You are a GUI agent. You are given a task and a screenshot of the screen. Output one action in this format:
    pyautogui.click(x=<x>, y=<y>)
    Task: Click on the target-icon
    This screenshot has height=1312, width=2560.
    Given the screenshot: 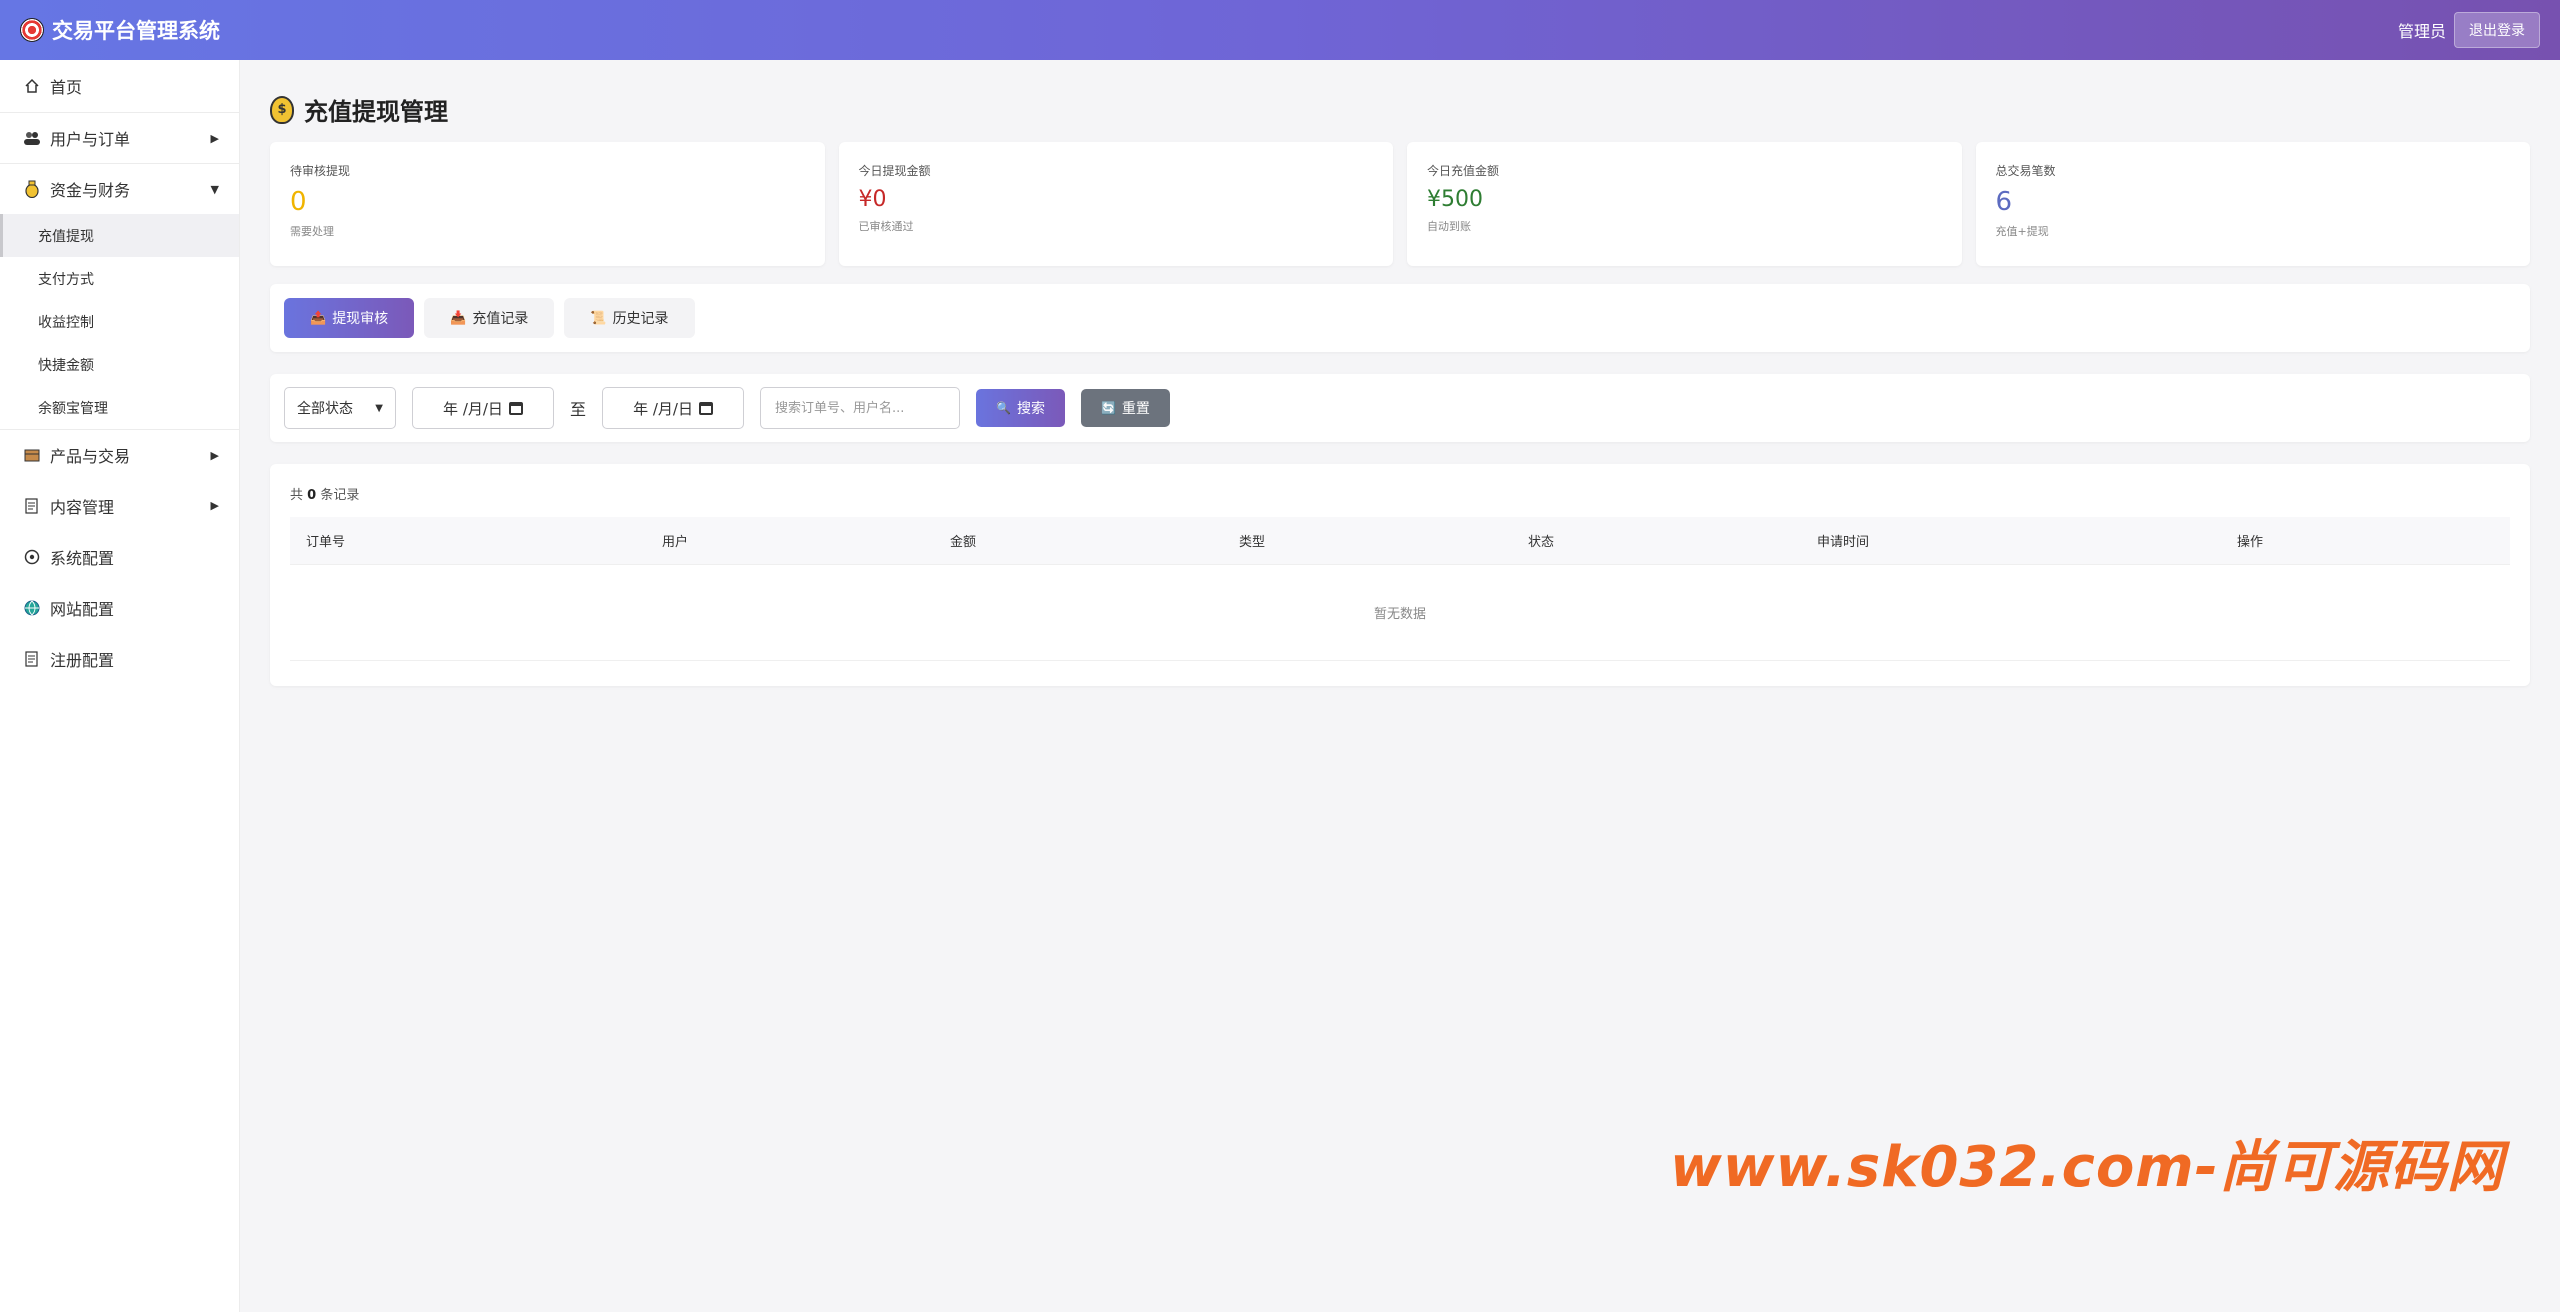 What is the action you would take?
    pyautogui.click(x=32, y=30)
    